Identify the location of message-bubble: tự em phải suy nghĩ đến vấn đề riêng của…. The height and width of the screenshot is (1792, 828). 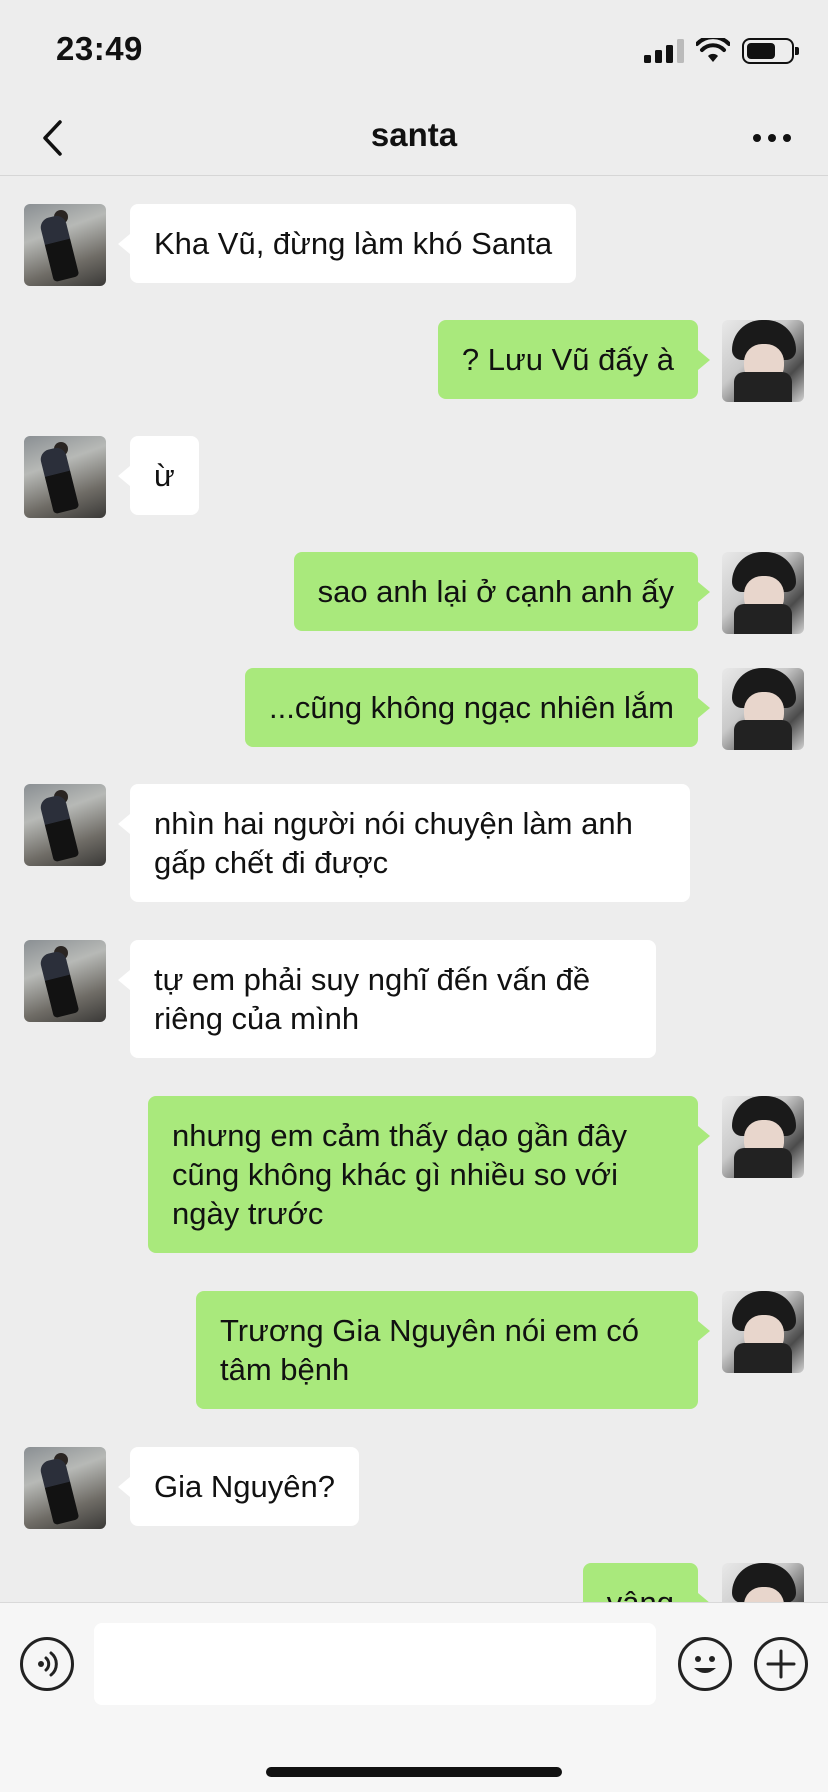
(387, 999).